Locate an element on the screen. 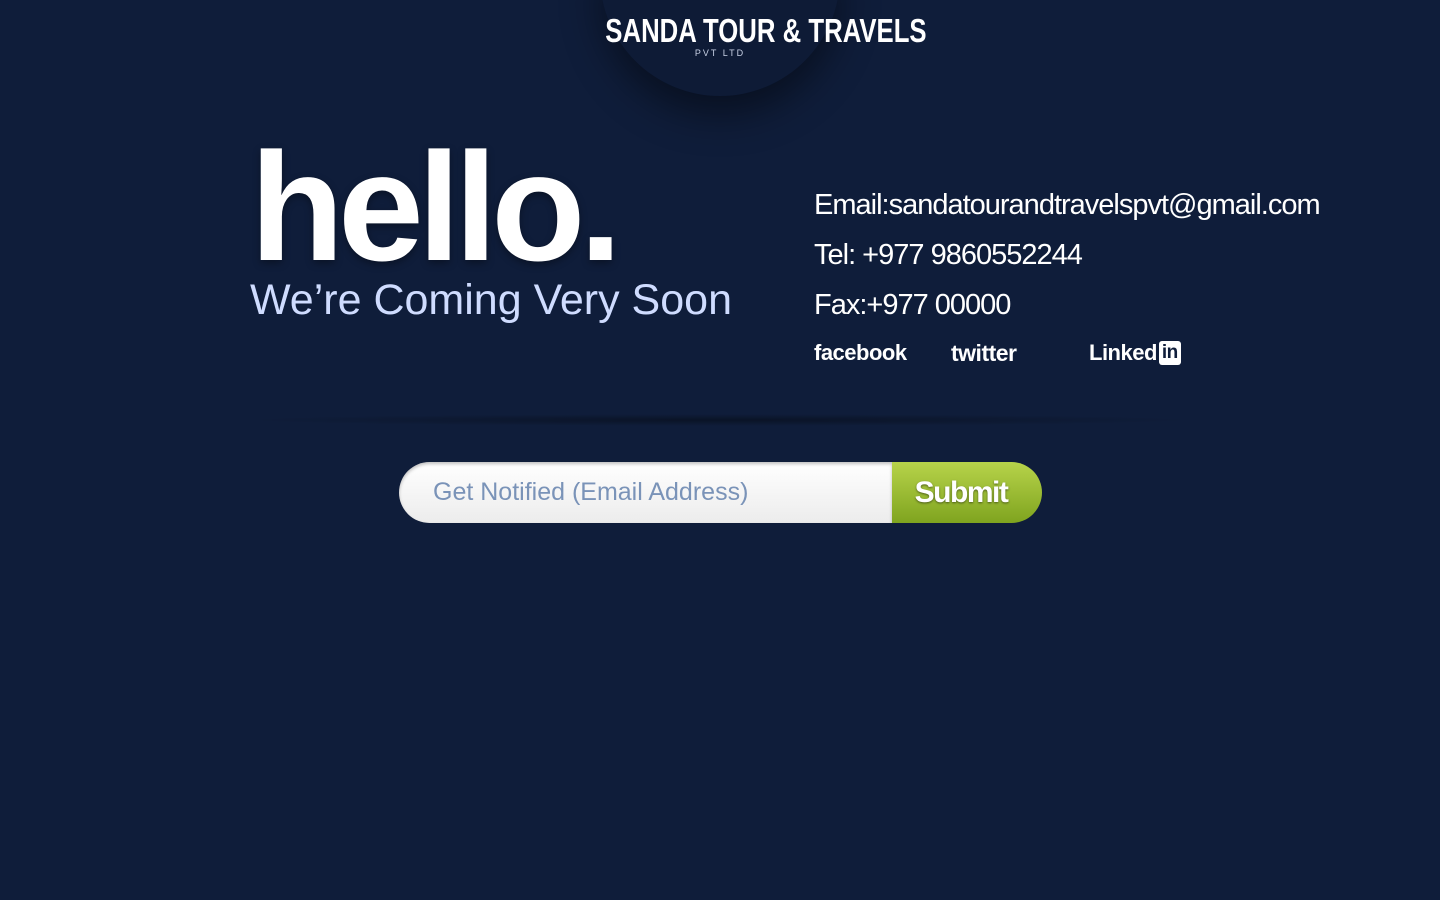 The image size is (1440, 900). linkedin-link: Linked in is located at coordinates (1135, 353).